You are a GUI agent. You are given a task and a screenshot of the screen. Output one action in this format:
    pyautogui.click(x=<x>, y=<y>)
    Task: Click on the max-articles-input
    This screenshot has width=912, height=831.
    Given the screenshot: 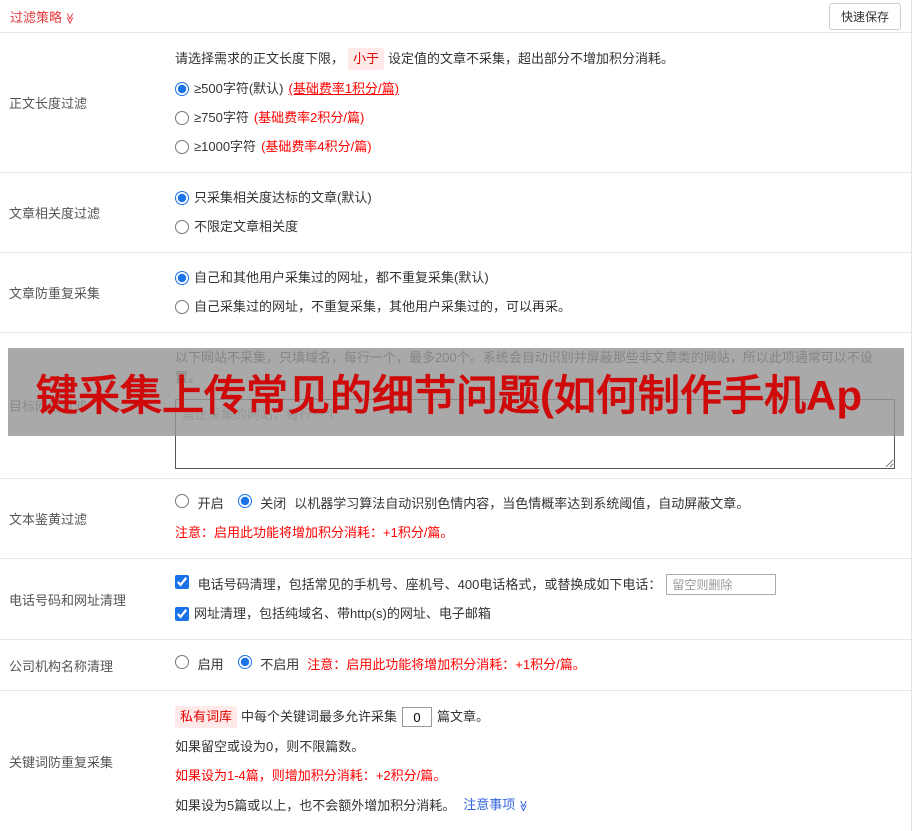 What is the action you would take?
    pyautogui.click(x=417, y=717)
    